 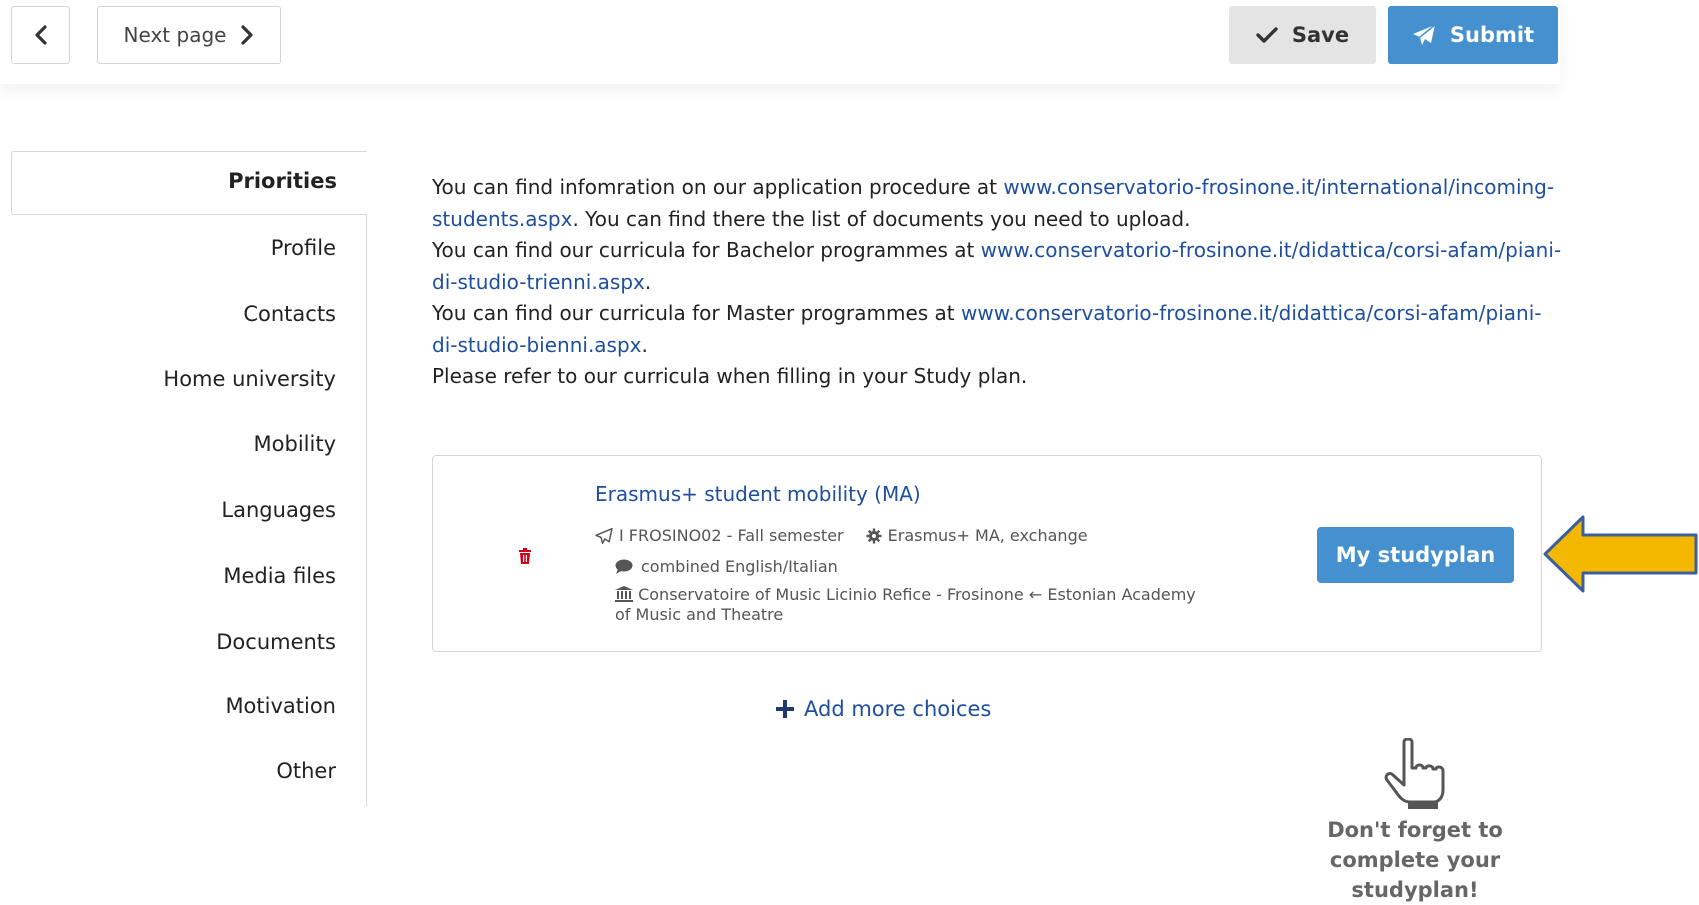 I want to click on sidebar-item-languages: Languages, so click(x=278, y=510).